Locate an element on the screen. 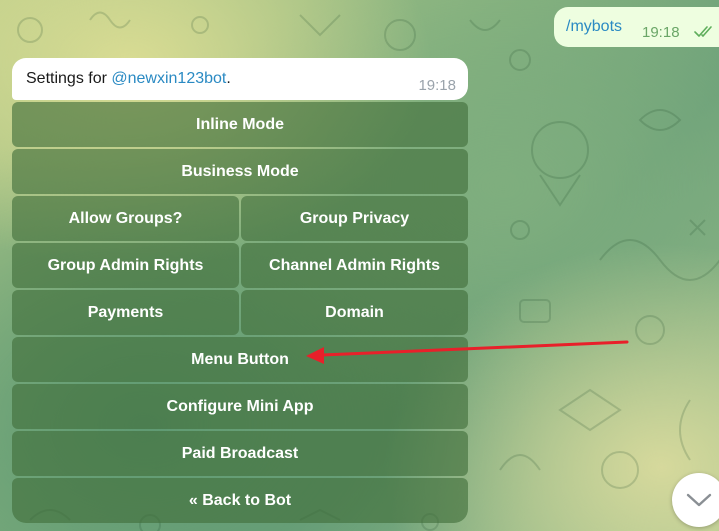 This screenshot has width=719, height=531. keyboard-row: Configure Mini App is located at coordinates (240, 406).